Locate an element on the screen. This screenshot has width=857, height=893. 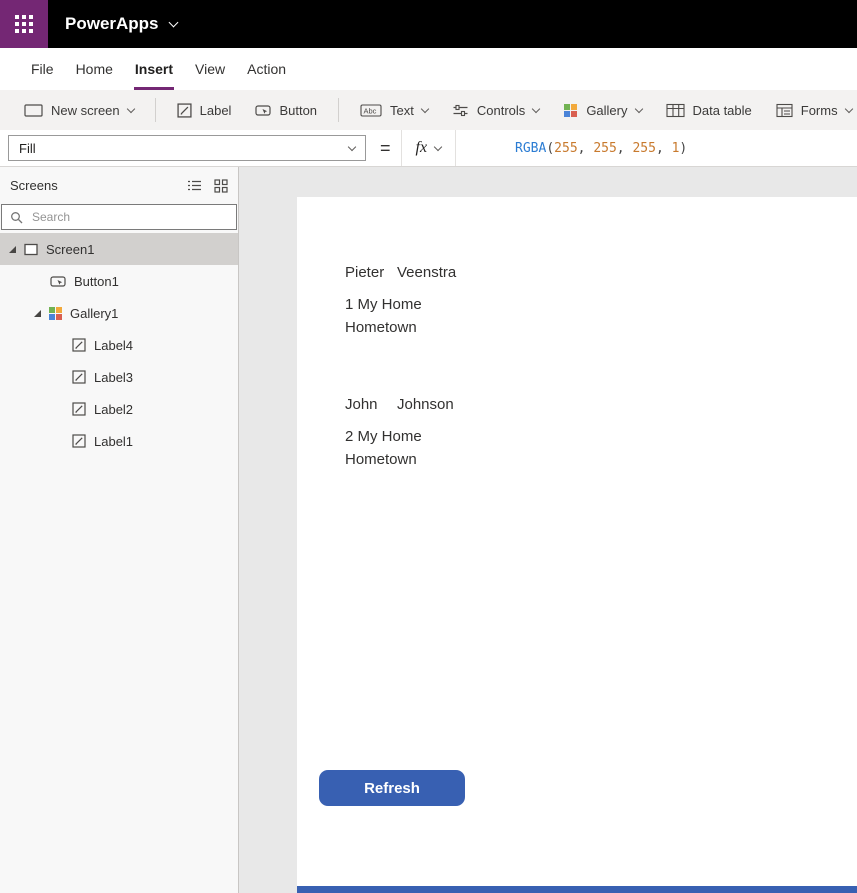
fx-label: fx is located at coordinates (421, 147).